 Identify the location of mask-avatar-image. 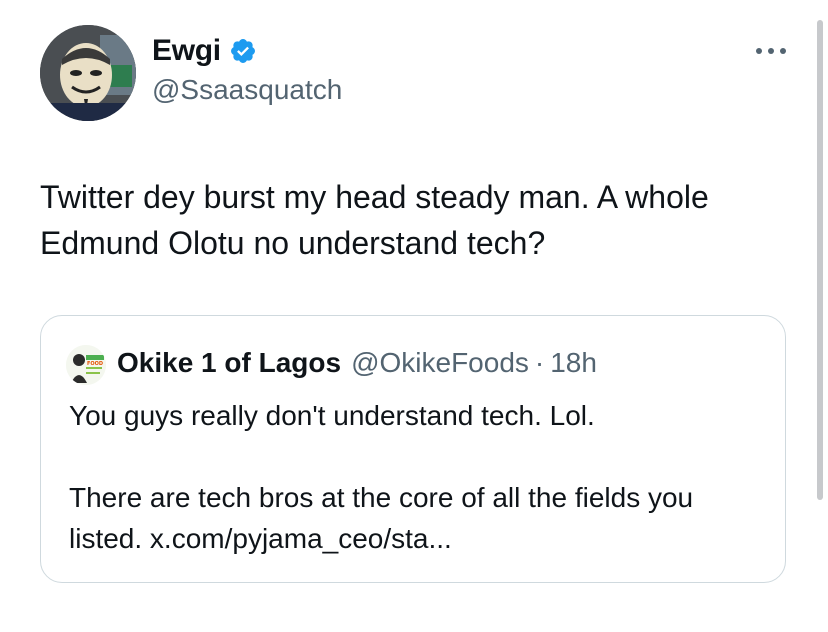
(88, 73).